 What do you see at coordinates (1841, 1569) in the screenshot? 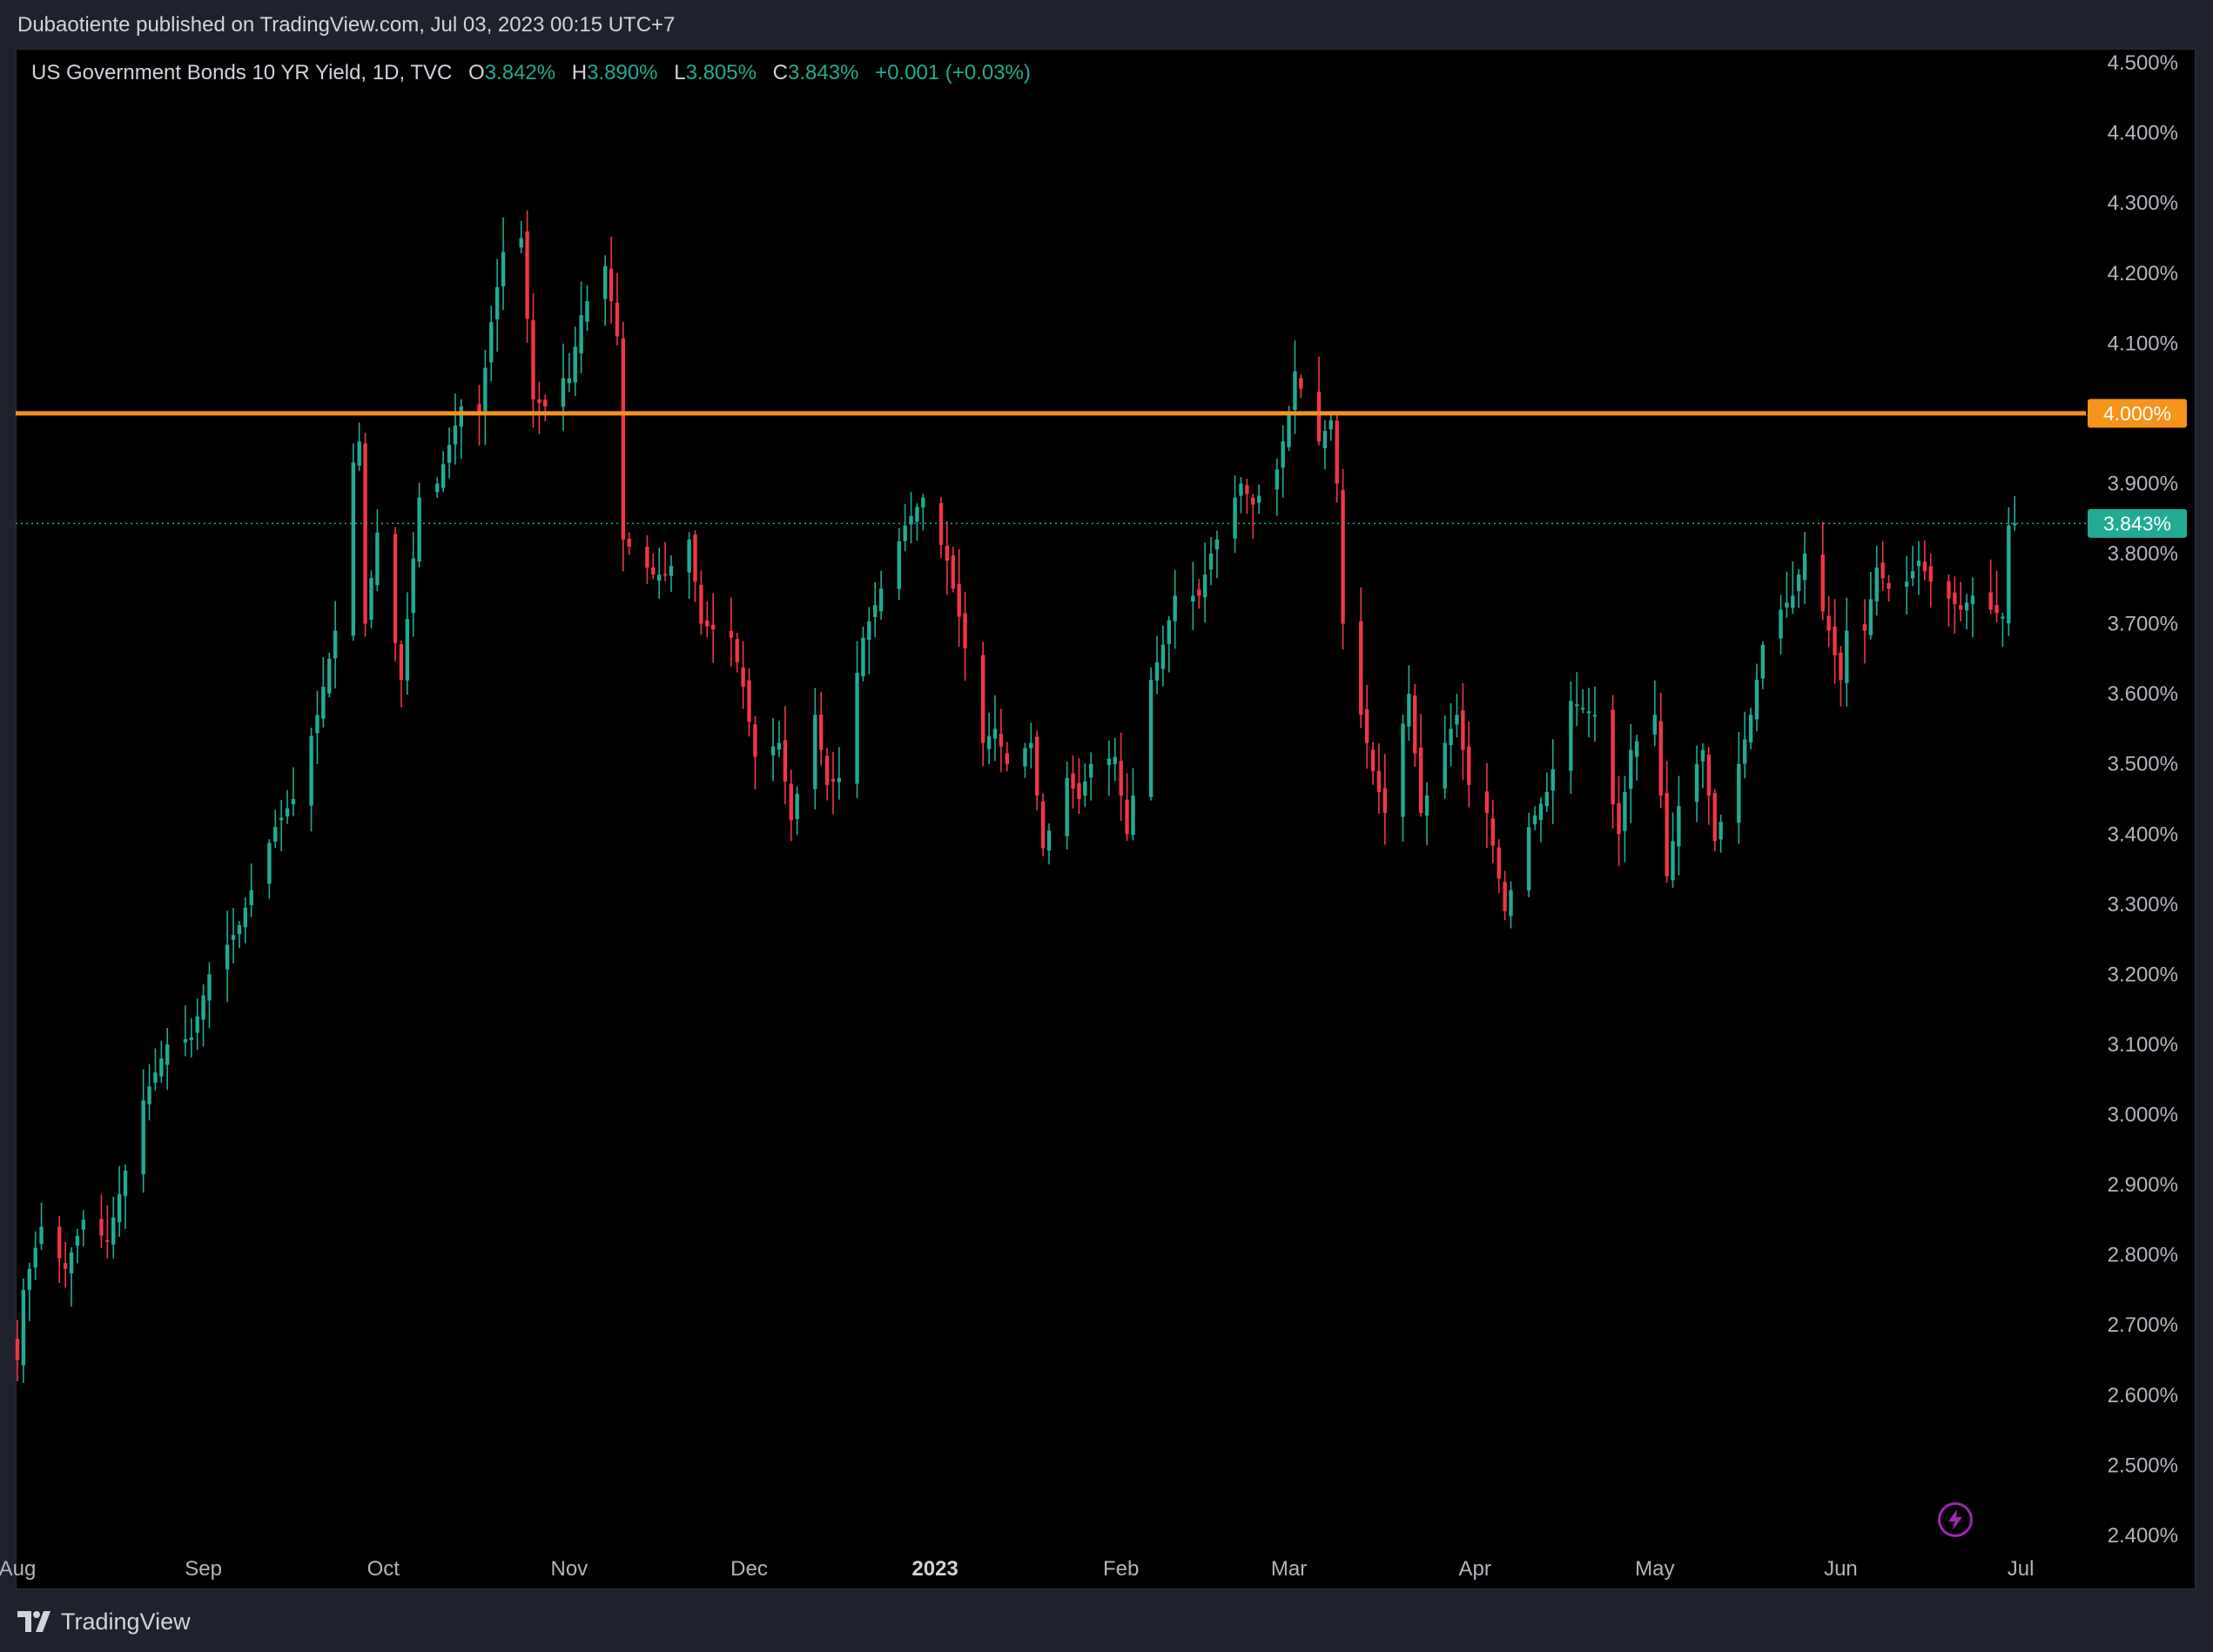
I see `x-tick-label: Jun` at bounding box center [1841, 1569].